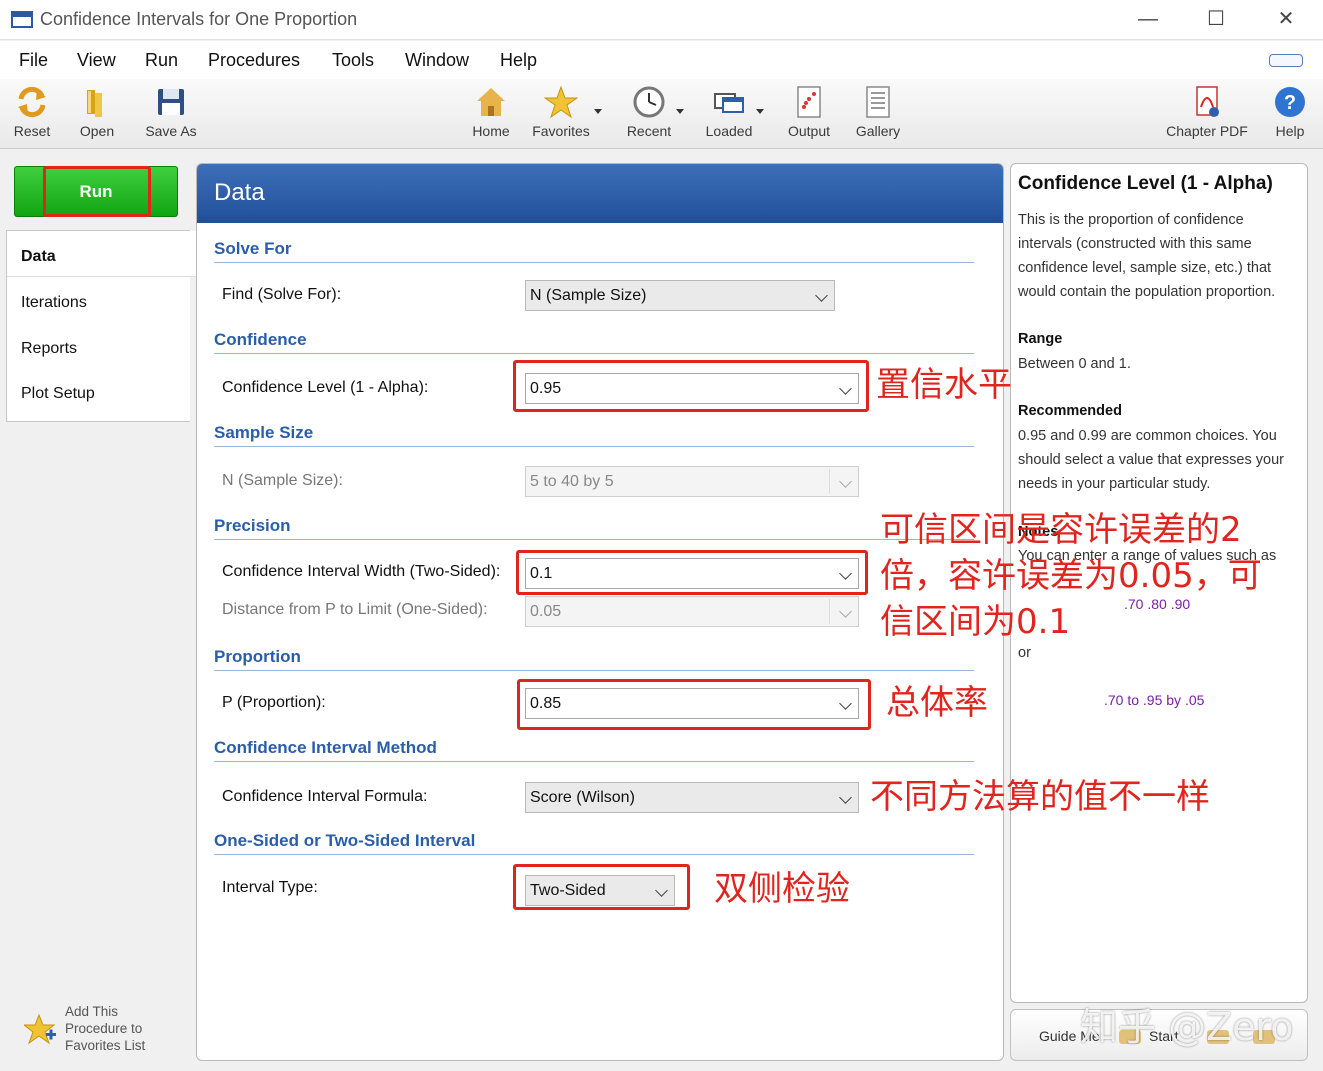 This screenshot has width=1323, height=1071. I want to click on menu-view: View, so click(96, 60).